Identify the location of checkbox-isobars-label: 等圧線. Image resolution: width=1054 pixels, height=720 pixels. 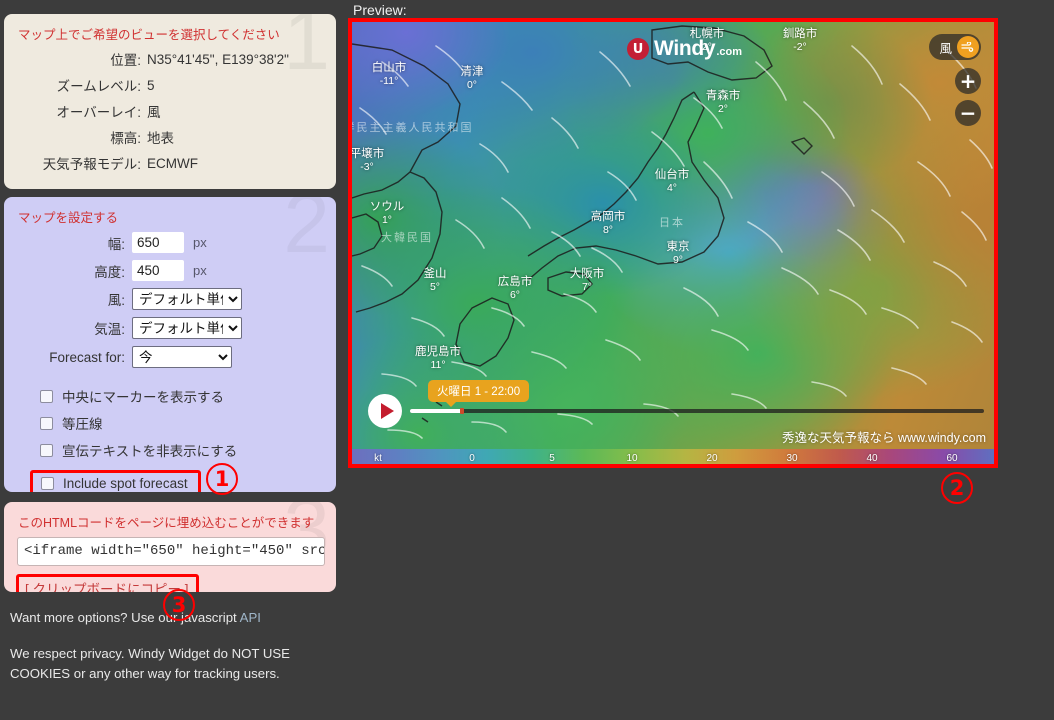
(82, 424).